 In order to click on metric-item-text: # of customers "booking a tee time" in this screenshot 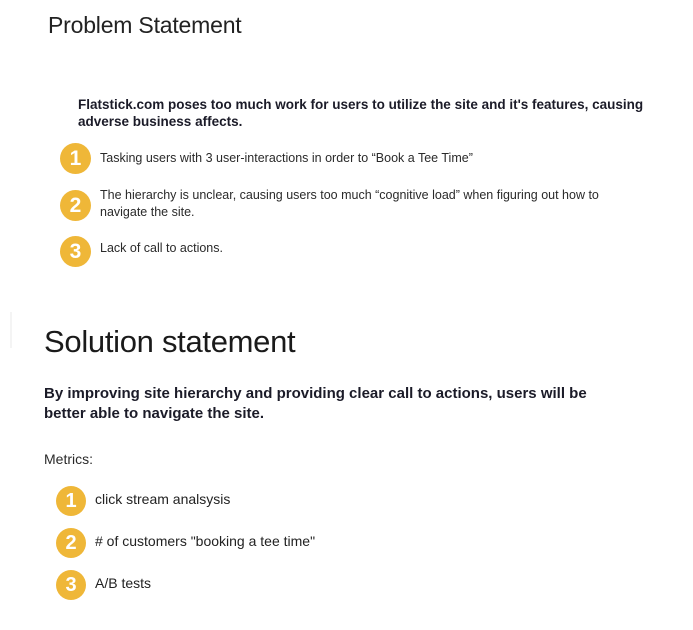, I will do `click(205, 541)`.